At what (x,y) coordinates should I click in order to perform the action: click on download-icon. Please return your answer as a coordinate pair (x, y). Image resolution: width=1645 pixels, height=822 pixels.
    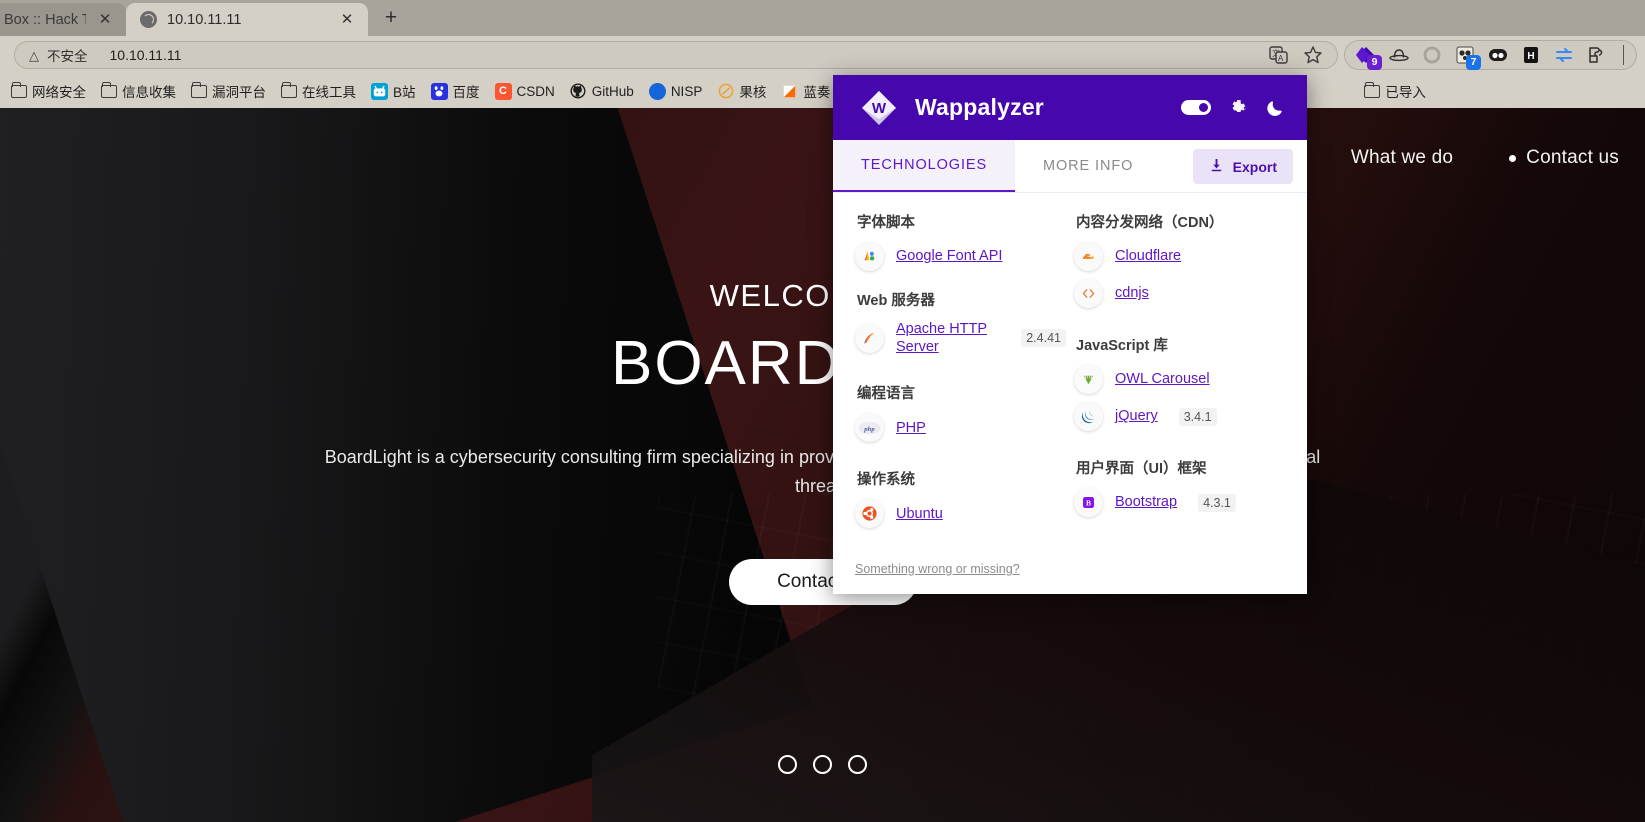
    Looking at the image, I should click on (1216, 167).